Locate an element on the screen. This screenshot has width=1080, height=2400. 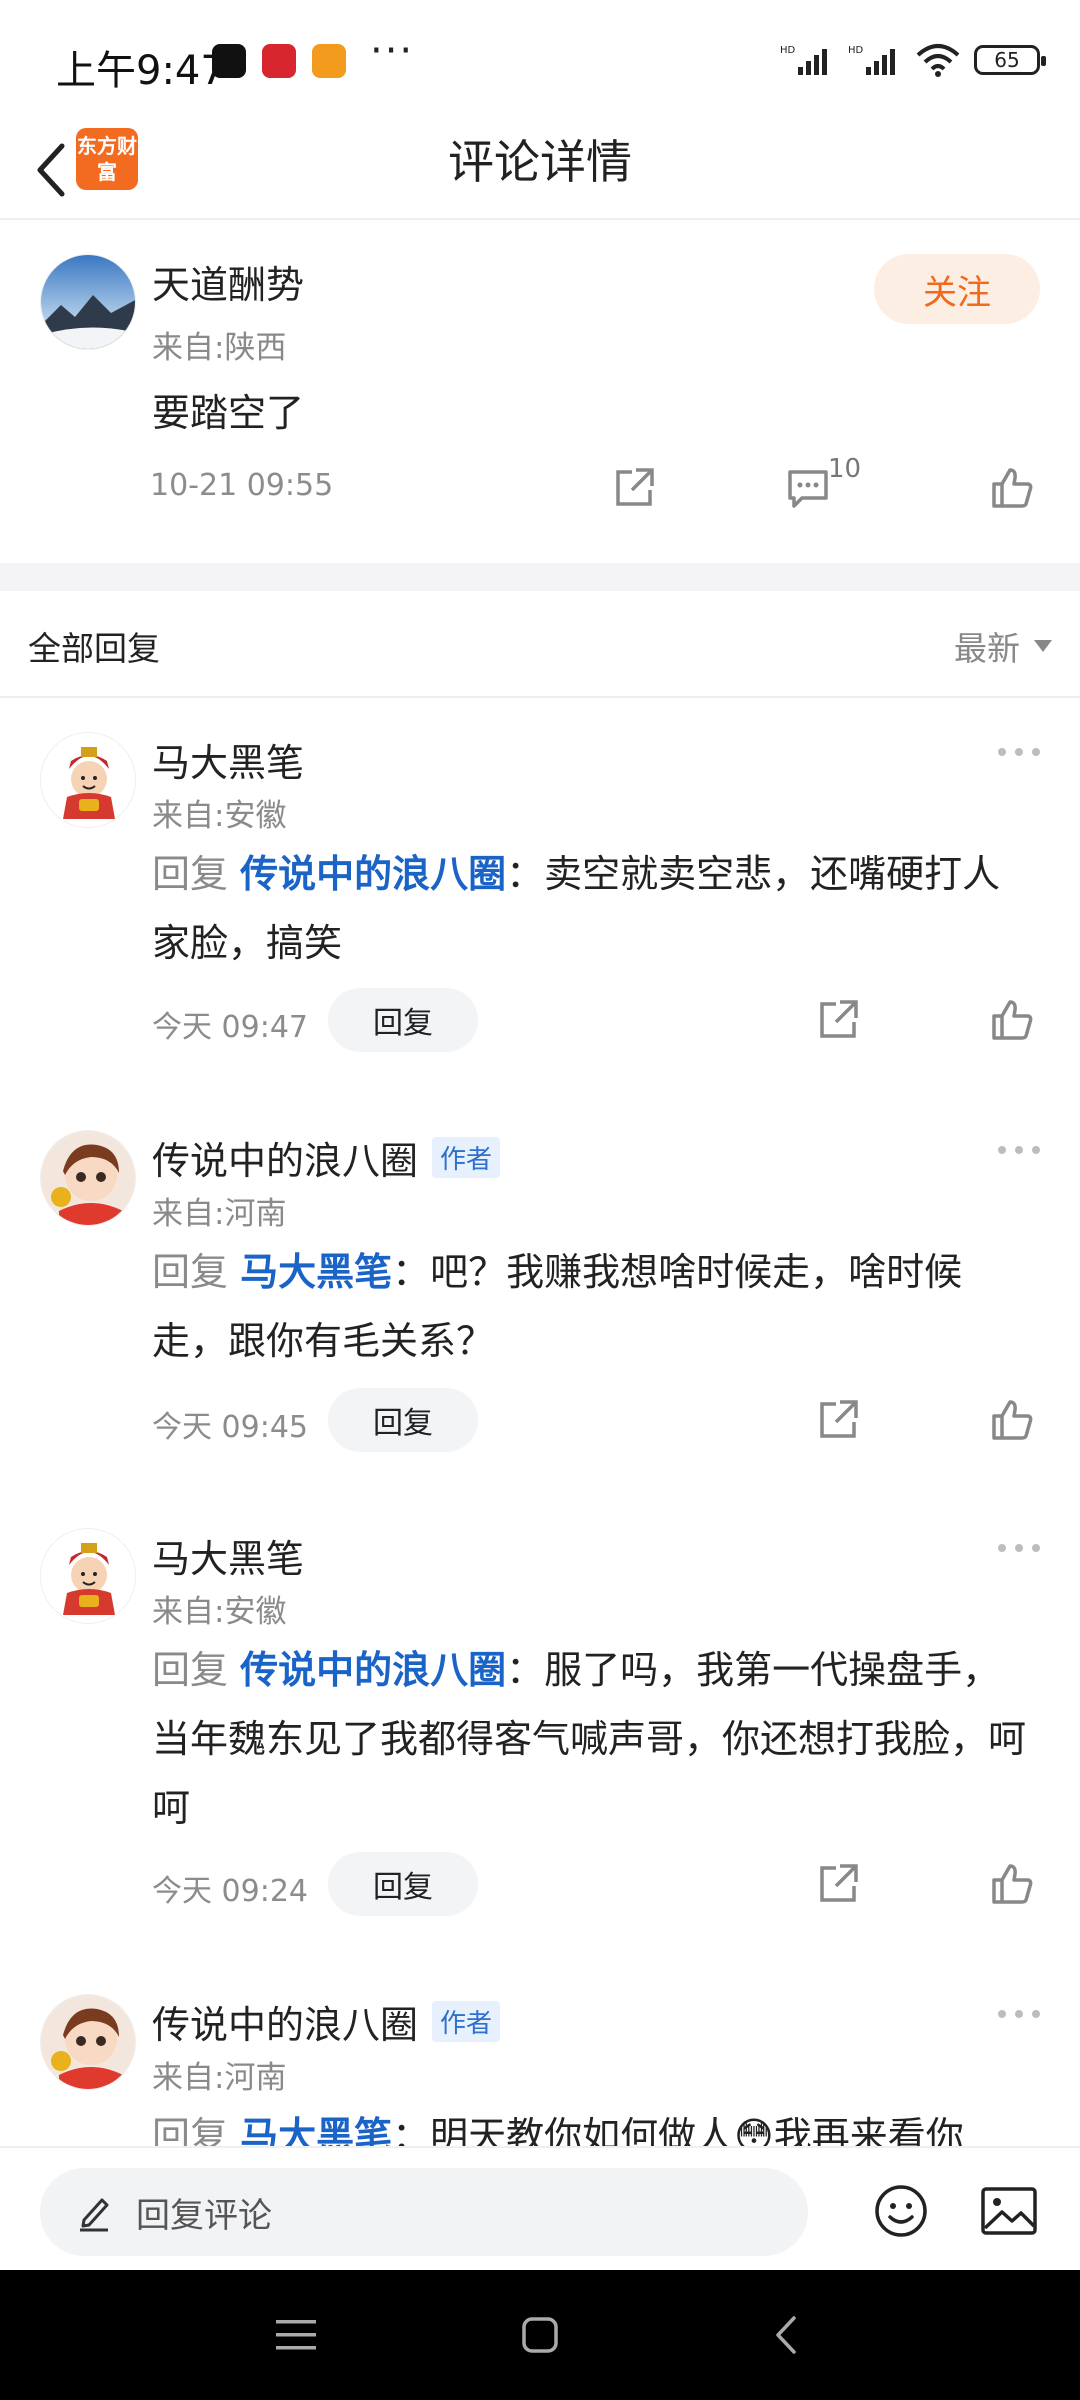
page-header: 评论详情 东方财富 is located at coordinates (540, 170).